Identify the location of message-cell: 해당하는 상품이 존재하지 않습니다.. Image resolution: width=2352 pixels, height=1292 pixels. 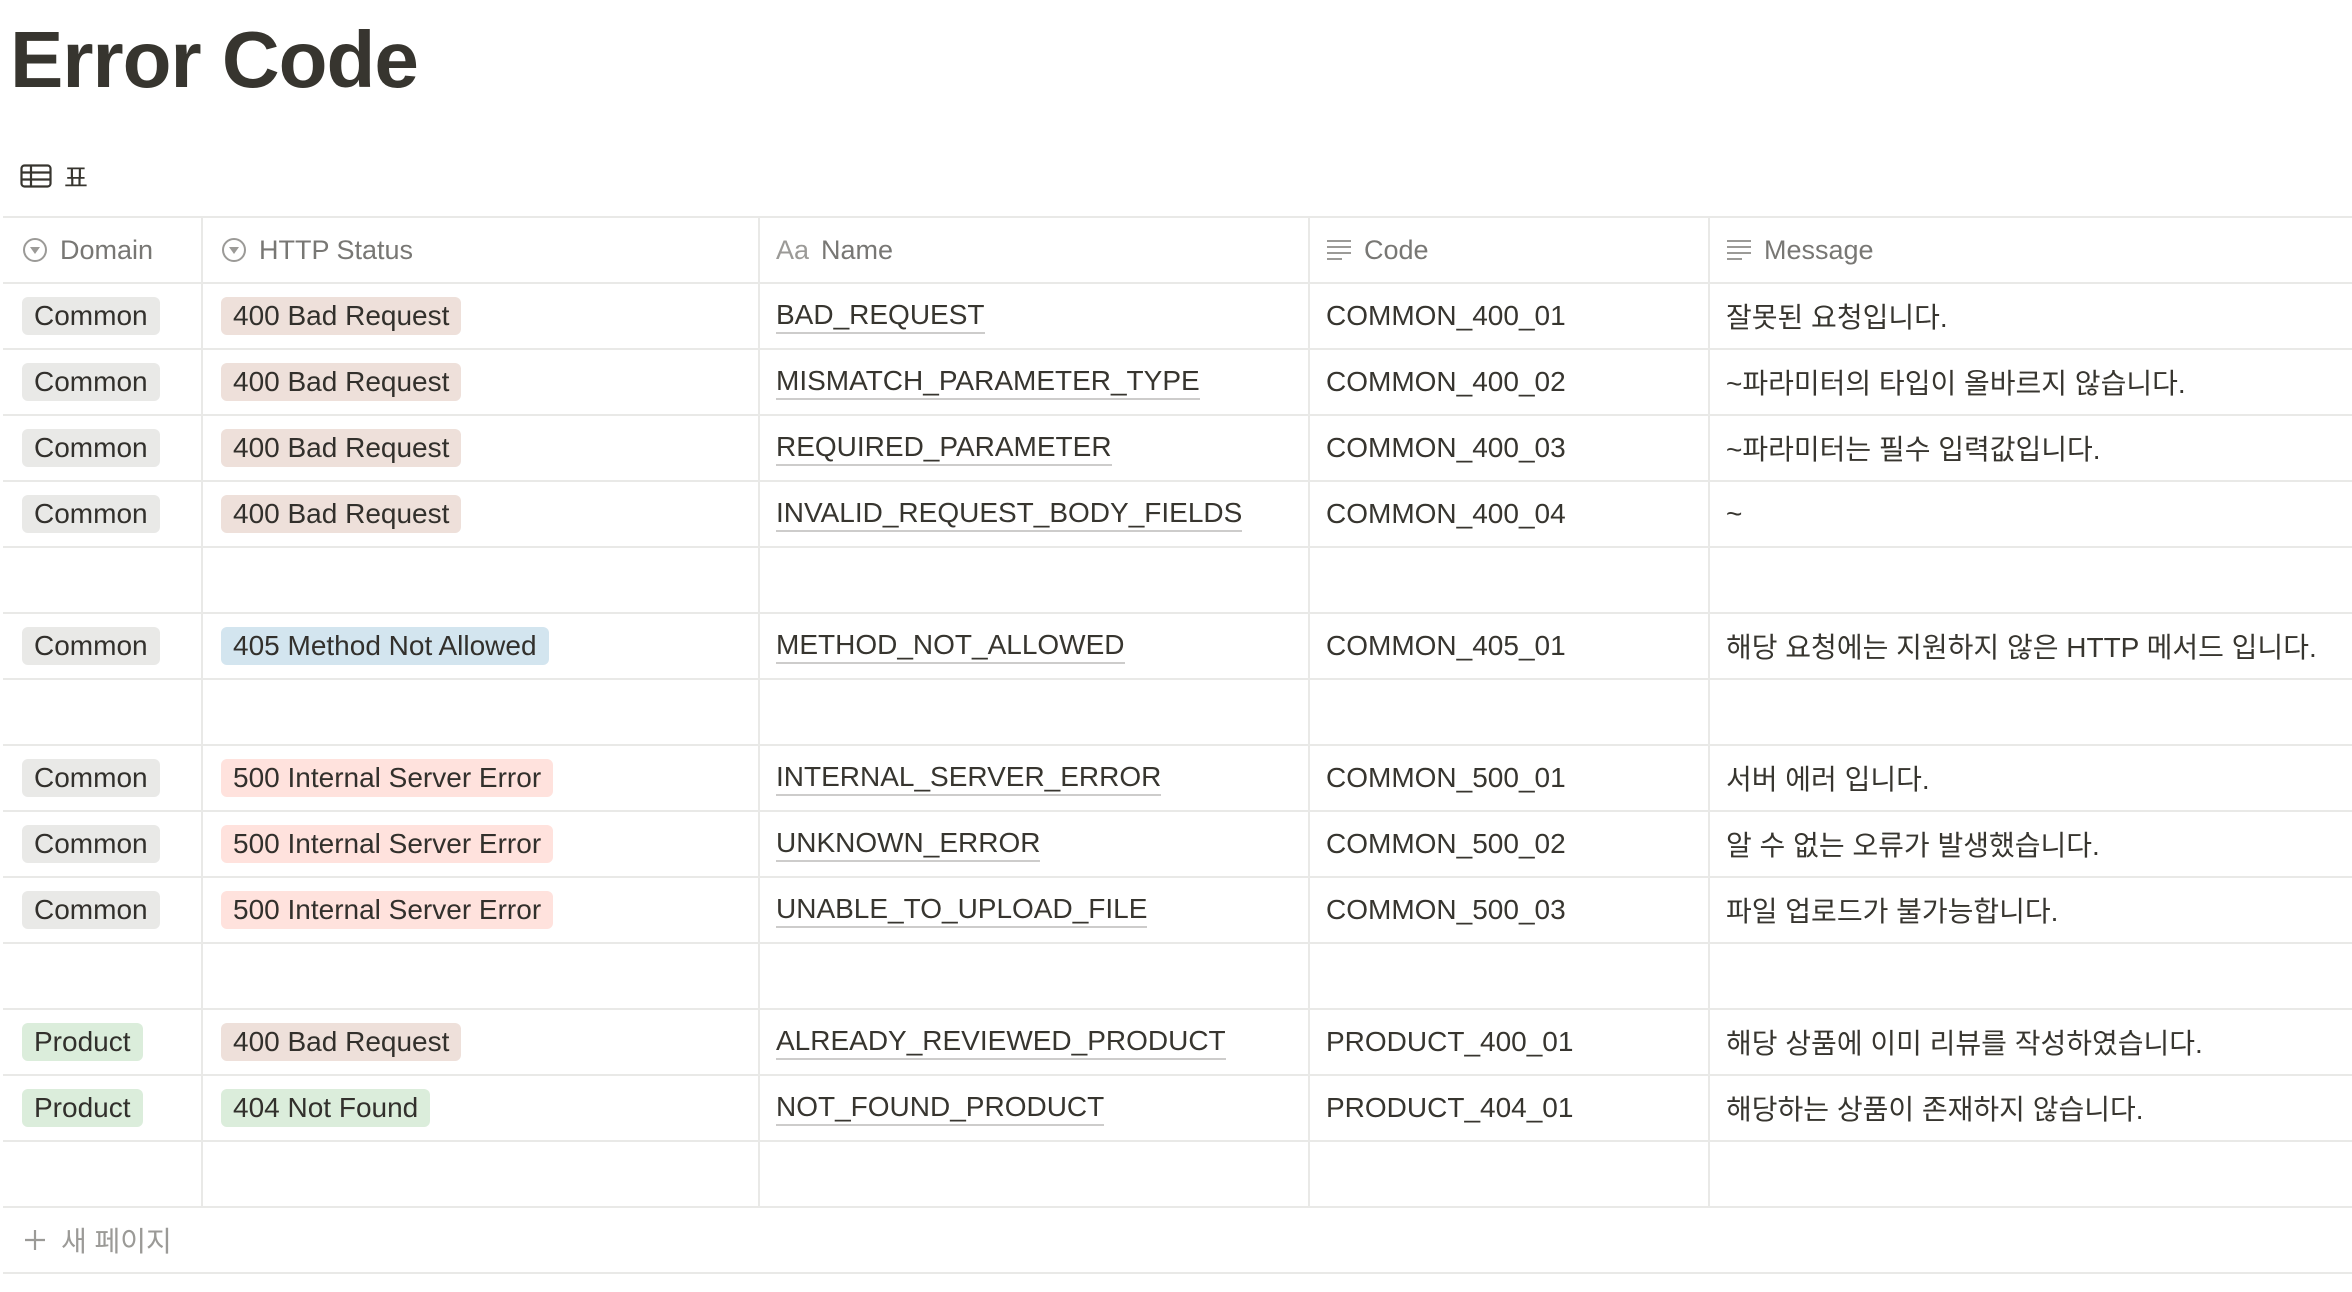
(2031, 1108).